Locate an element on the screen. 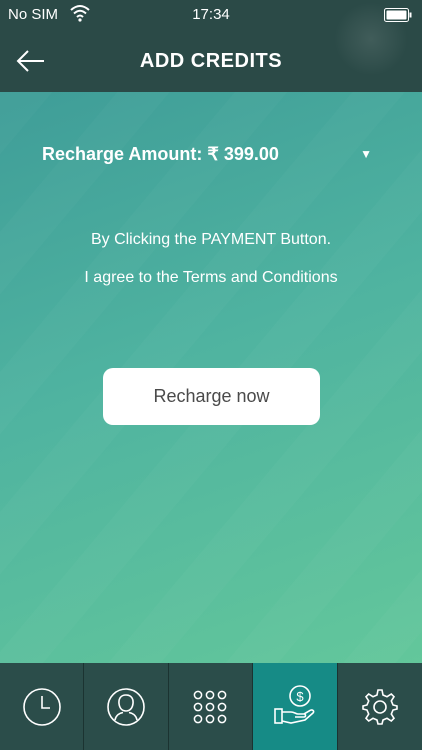 Image resolution: width=422 pixels, height=750 pixels. dropdown-caret-icon: ▼ is located at coordinates (366, 154).